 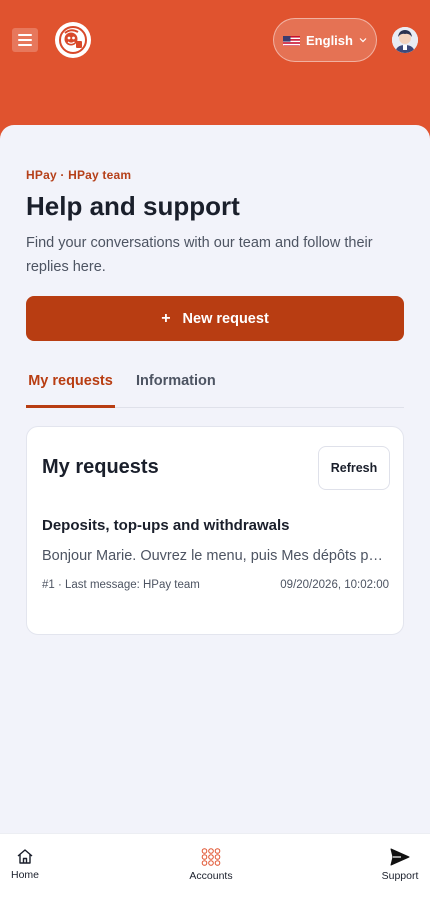 I want to click on home-icon, so click(x=25, y=856).